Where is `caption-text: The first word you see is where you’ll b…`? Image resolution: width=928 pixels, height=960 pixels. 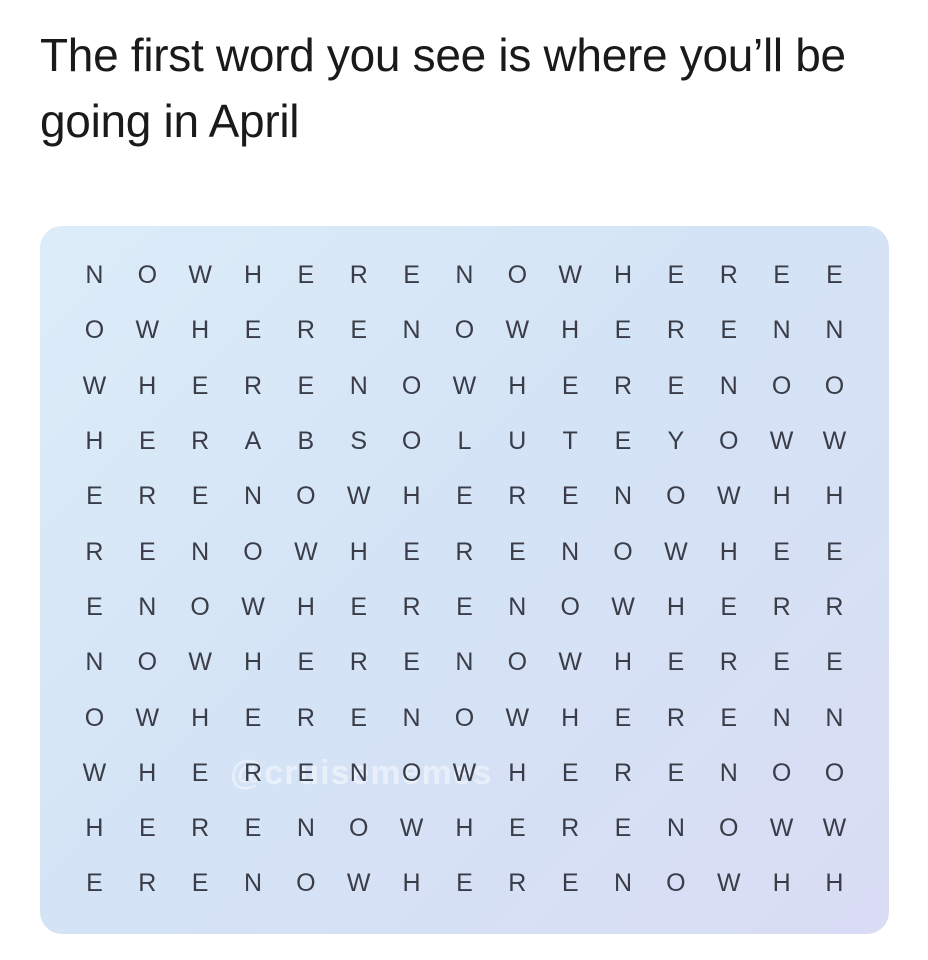 caption-text: The first word you see is where you’ll b… is located at coordinates (443, 88).